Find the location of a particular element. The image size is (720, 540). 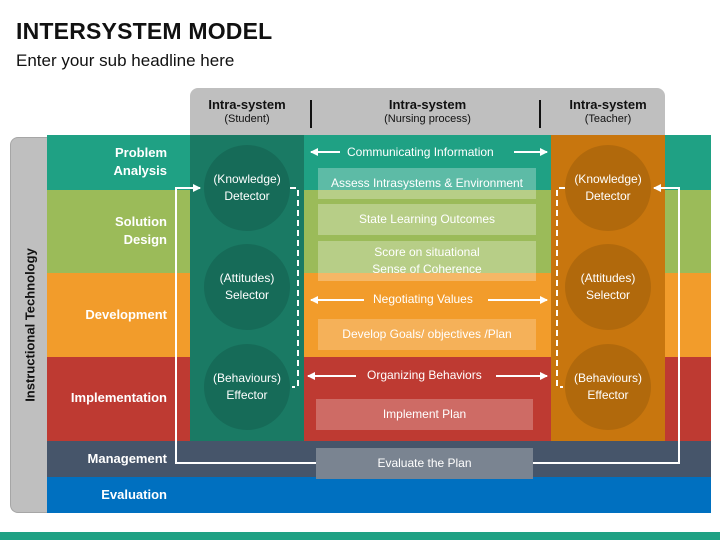

loop-line-left is located at coordinates (245, 324).